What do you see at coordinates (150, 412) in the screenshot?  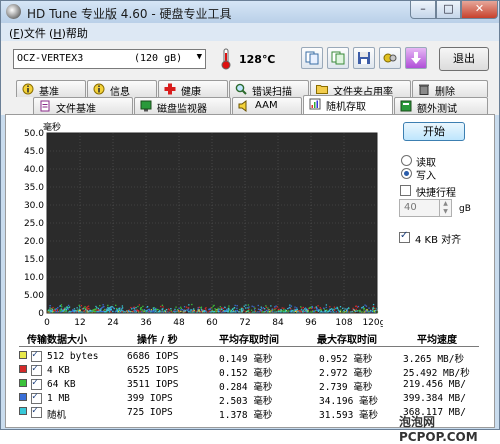 I see `cell-ops: 725 IOPS` at bounding box center [150, 412].